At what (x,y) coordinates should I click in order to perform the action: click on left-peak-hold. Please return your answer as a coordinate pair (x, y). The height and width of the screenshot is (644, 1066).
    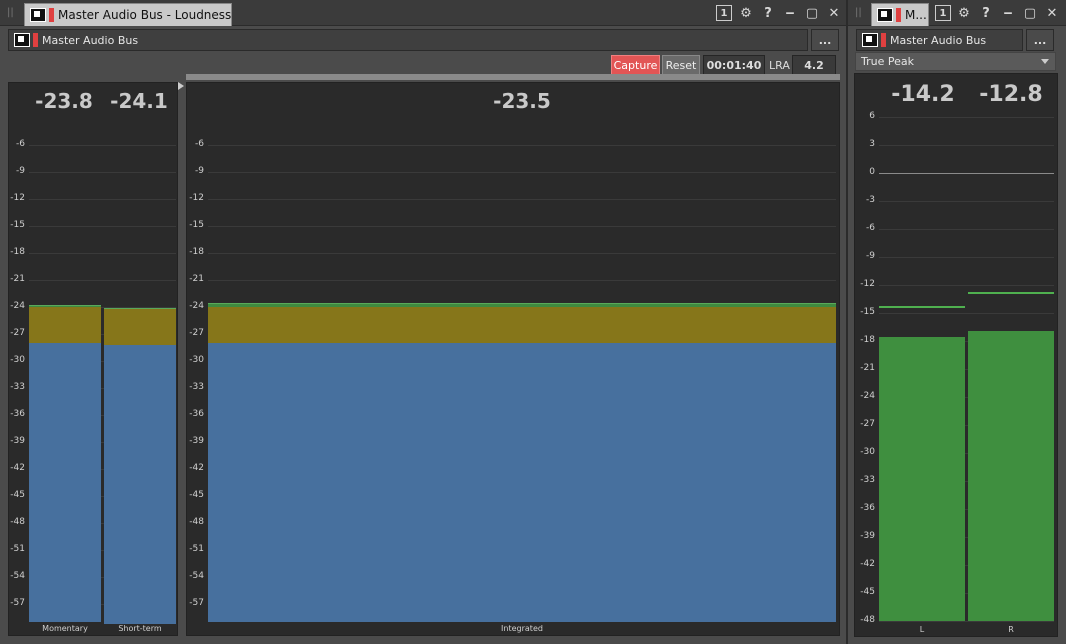
    Looking at the image, I should click on (922, 306).